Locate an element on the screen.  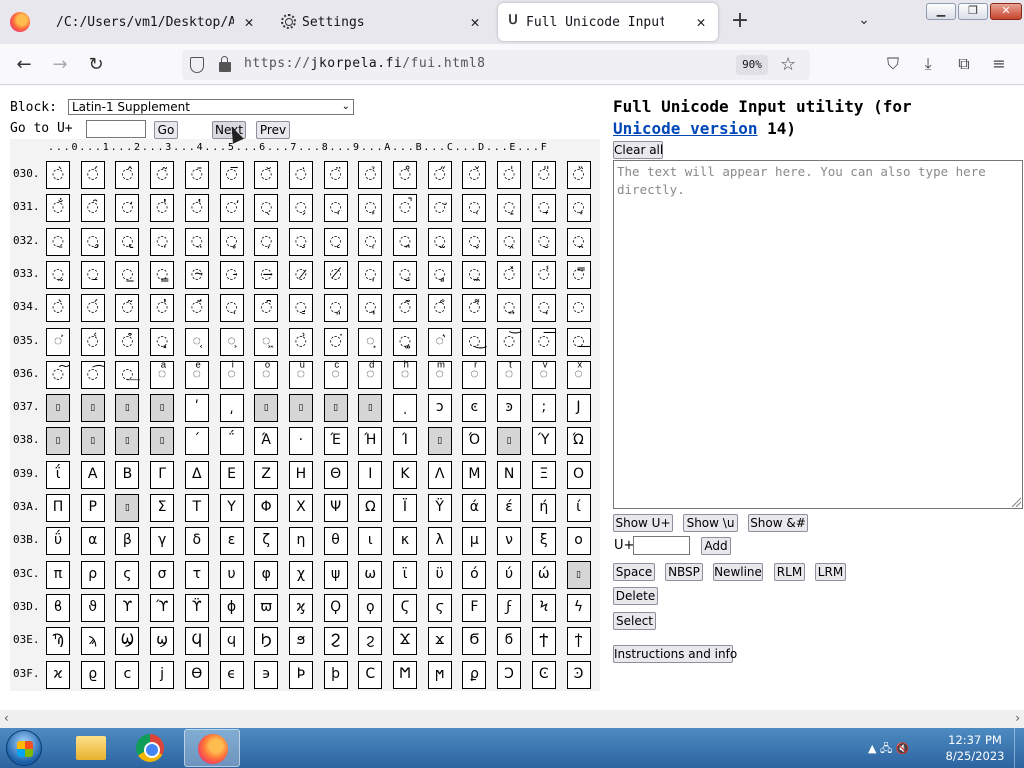
char-cell: ϋ is located at coordinates (439, 574).